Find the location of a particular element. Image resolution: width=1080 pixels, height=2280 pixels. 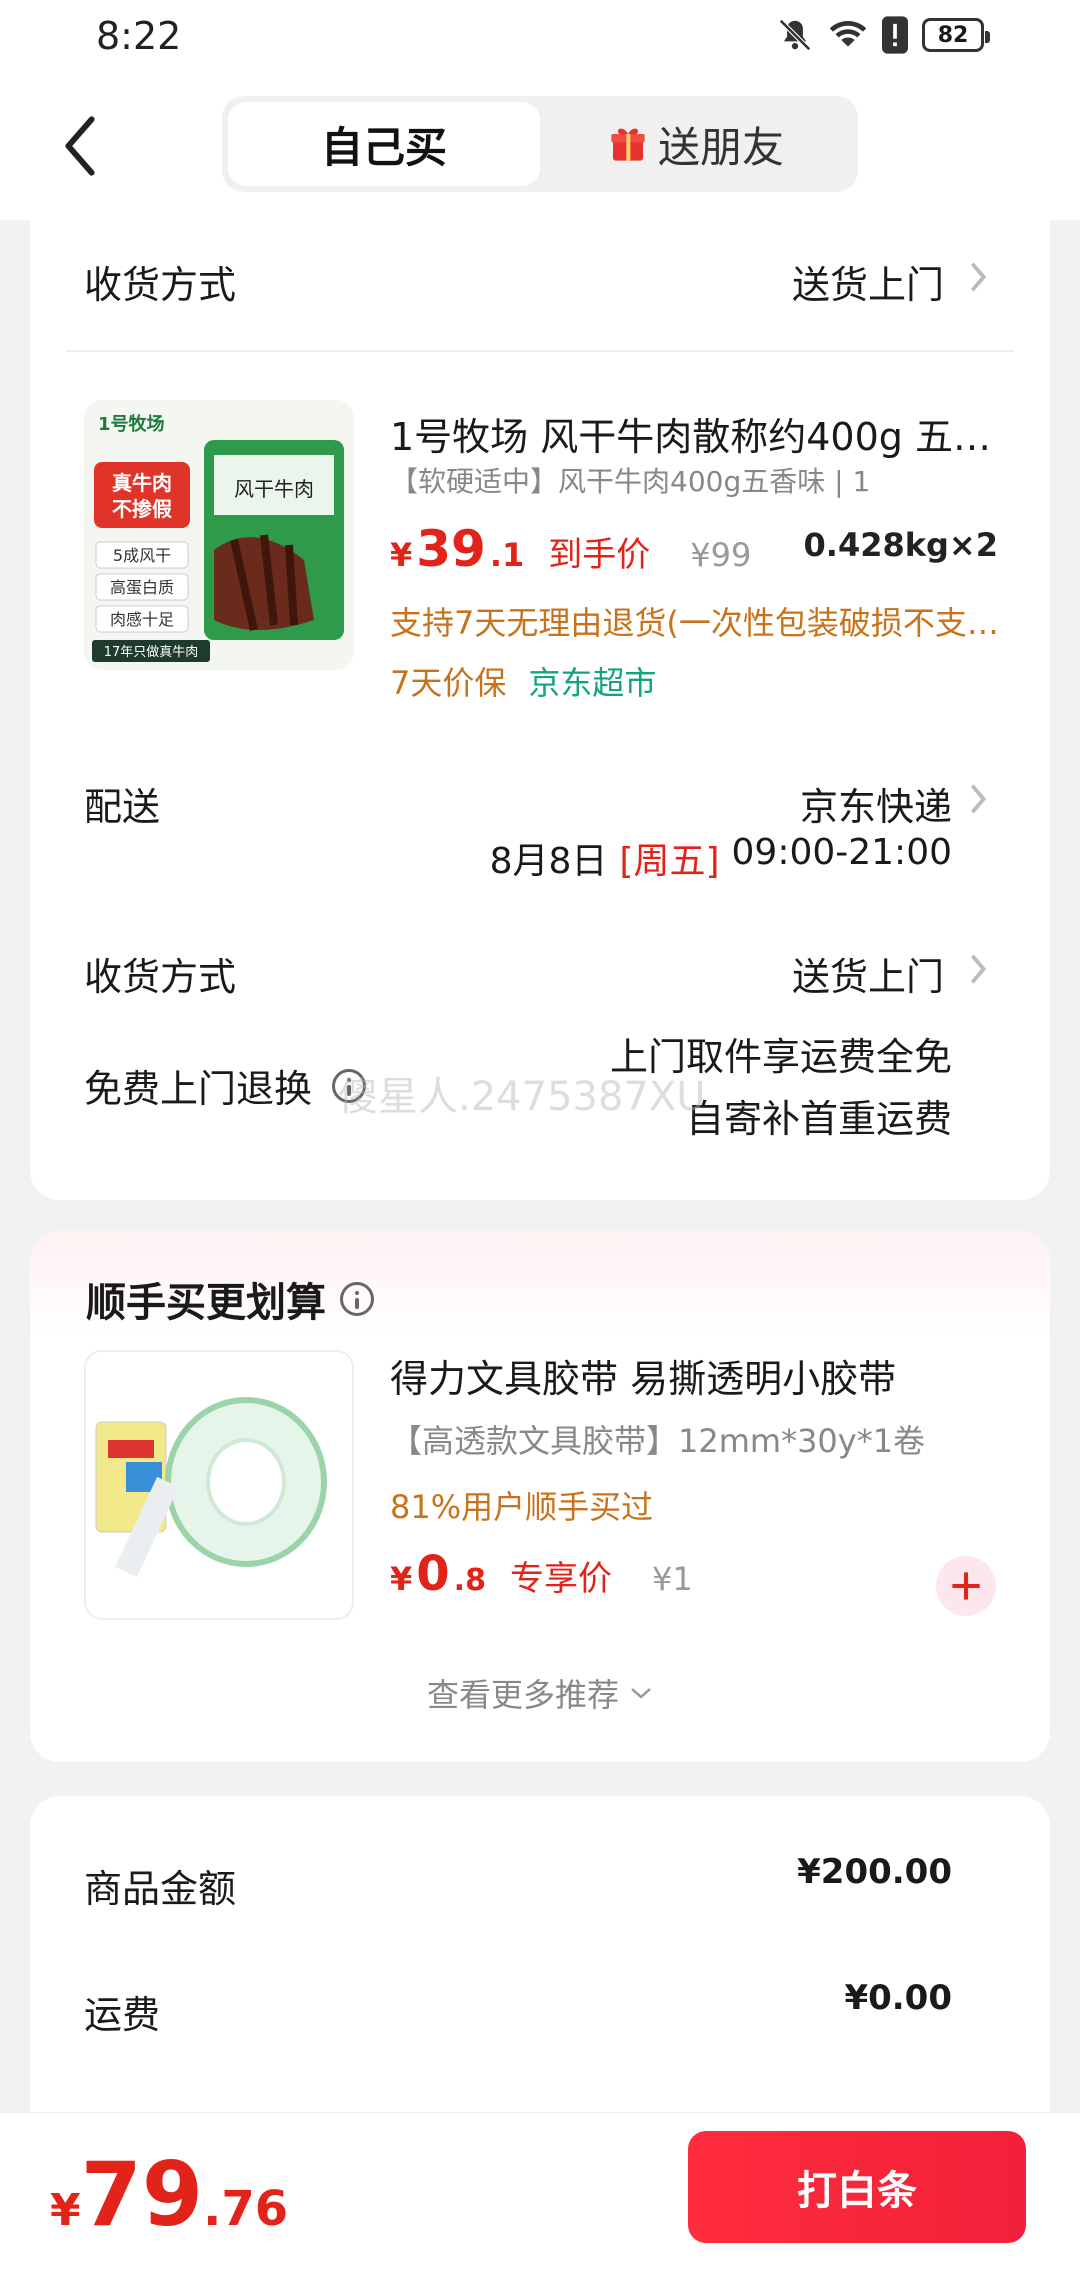

product-title: 1号牧场 风干牛肉散称约400g 五香味 is located at coordinates (695, 433).